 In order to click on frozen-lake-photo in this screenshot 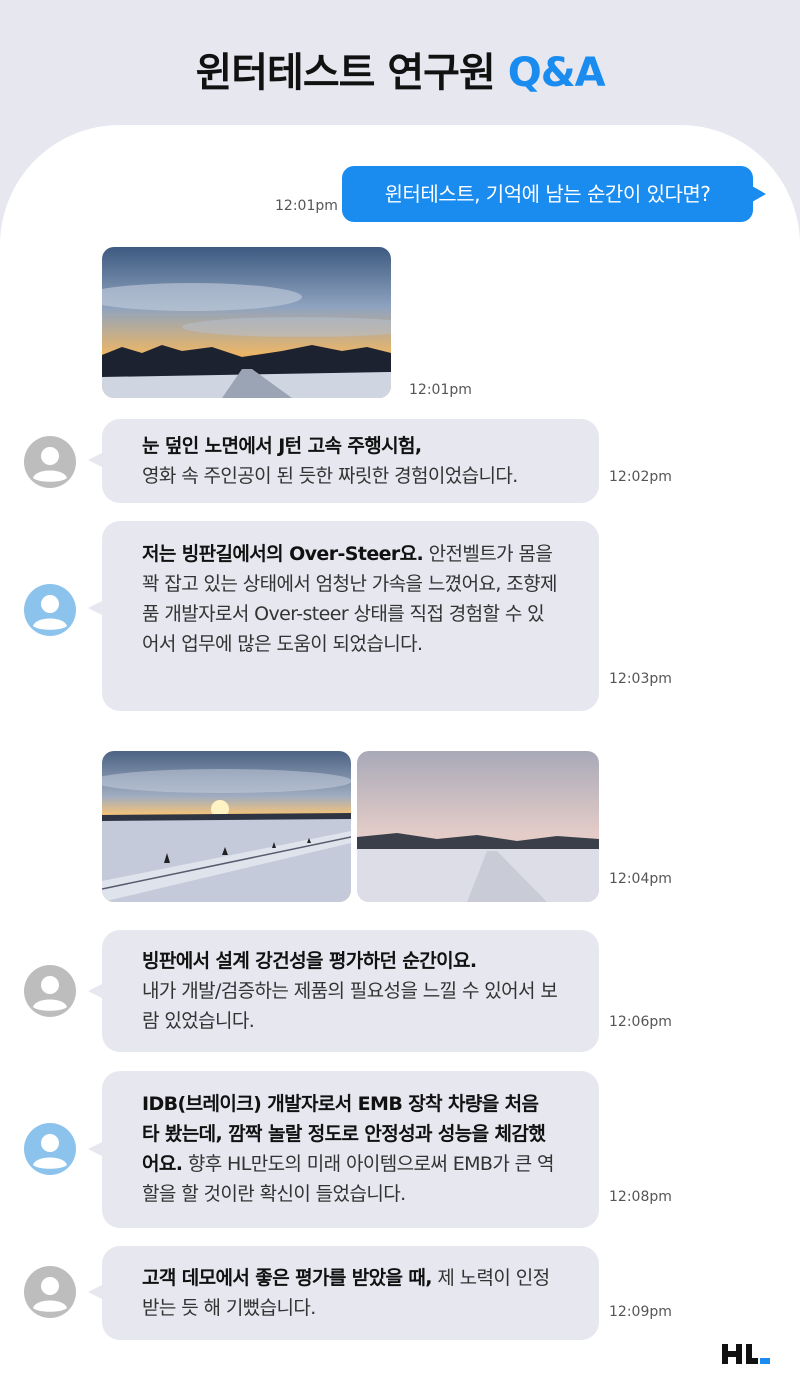, I will do `click(478, 826)`.